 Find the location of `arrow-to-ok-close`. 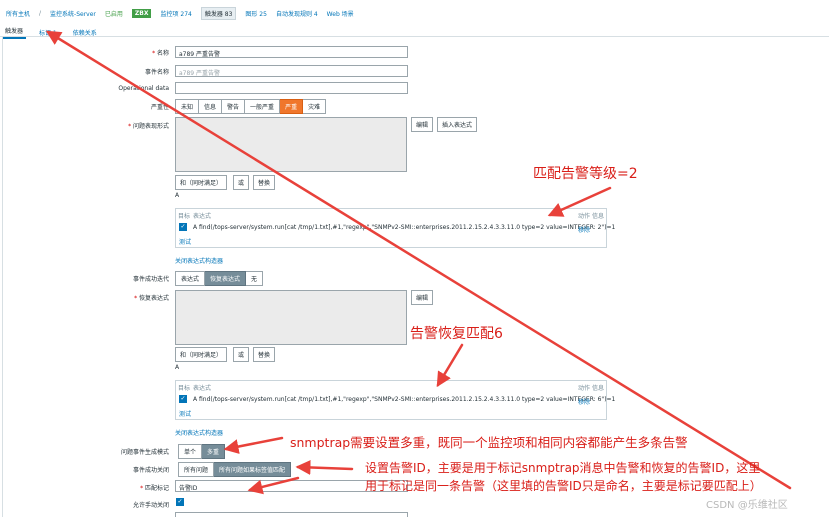

arrow-to-ok-close is located at coordinates (324, 467).